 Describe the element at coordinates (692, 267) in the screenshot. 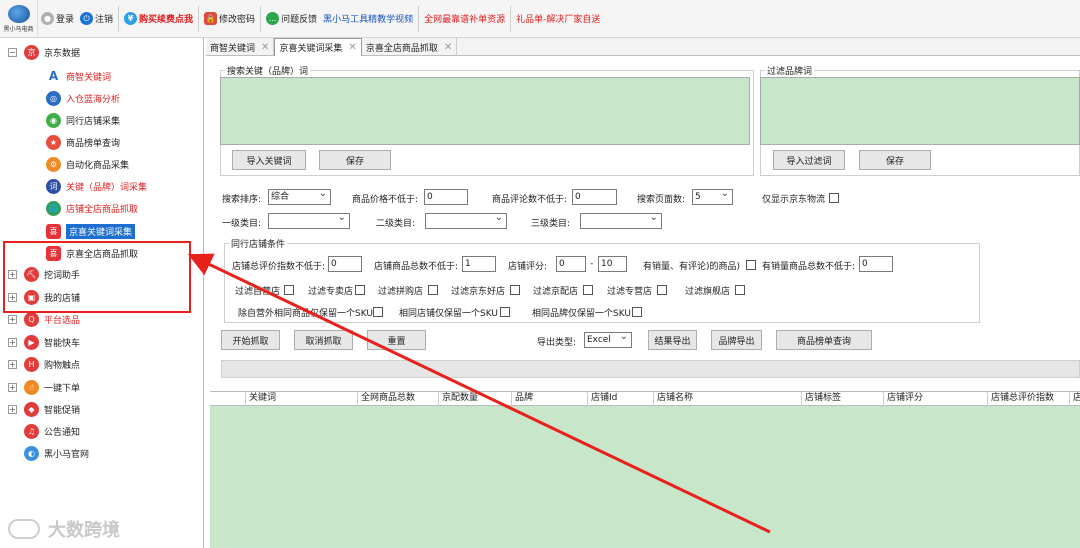

I see `has-sales-label: 有销量、有评论)的商品)` at that location.